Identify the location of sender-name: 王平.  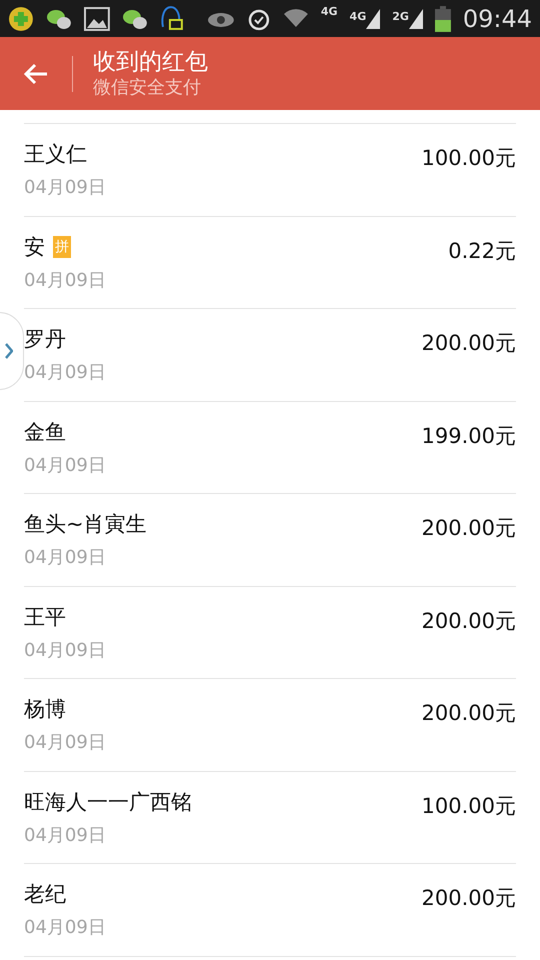
(45, 617).